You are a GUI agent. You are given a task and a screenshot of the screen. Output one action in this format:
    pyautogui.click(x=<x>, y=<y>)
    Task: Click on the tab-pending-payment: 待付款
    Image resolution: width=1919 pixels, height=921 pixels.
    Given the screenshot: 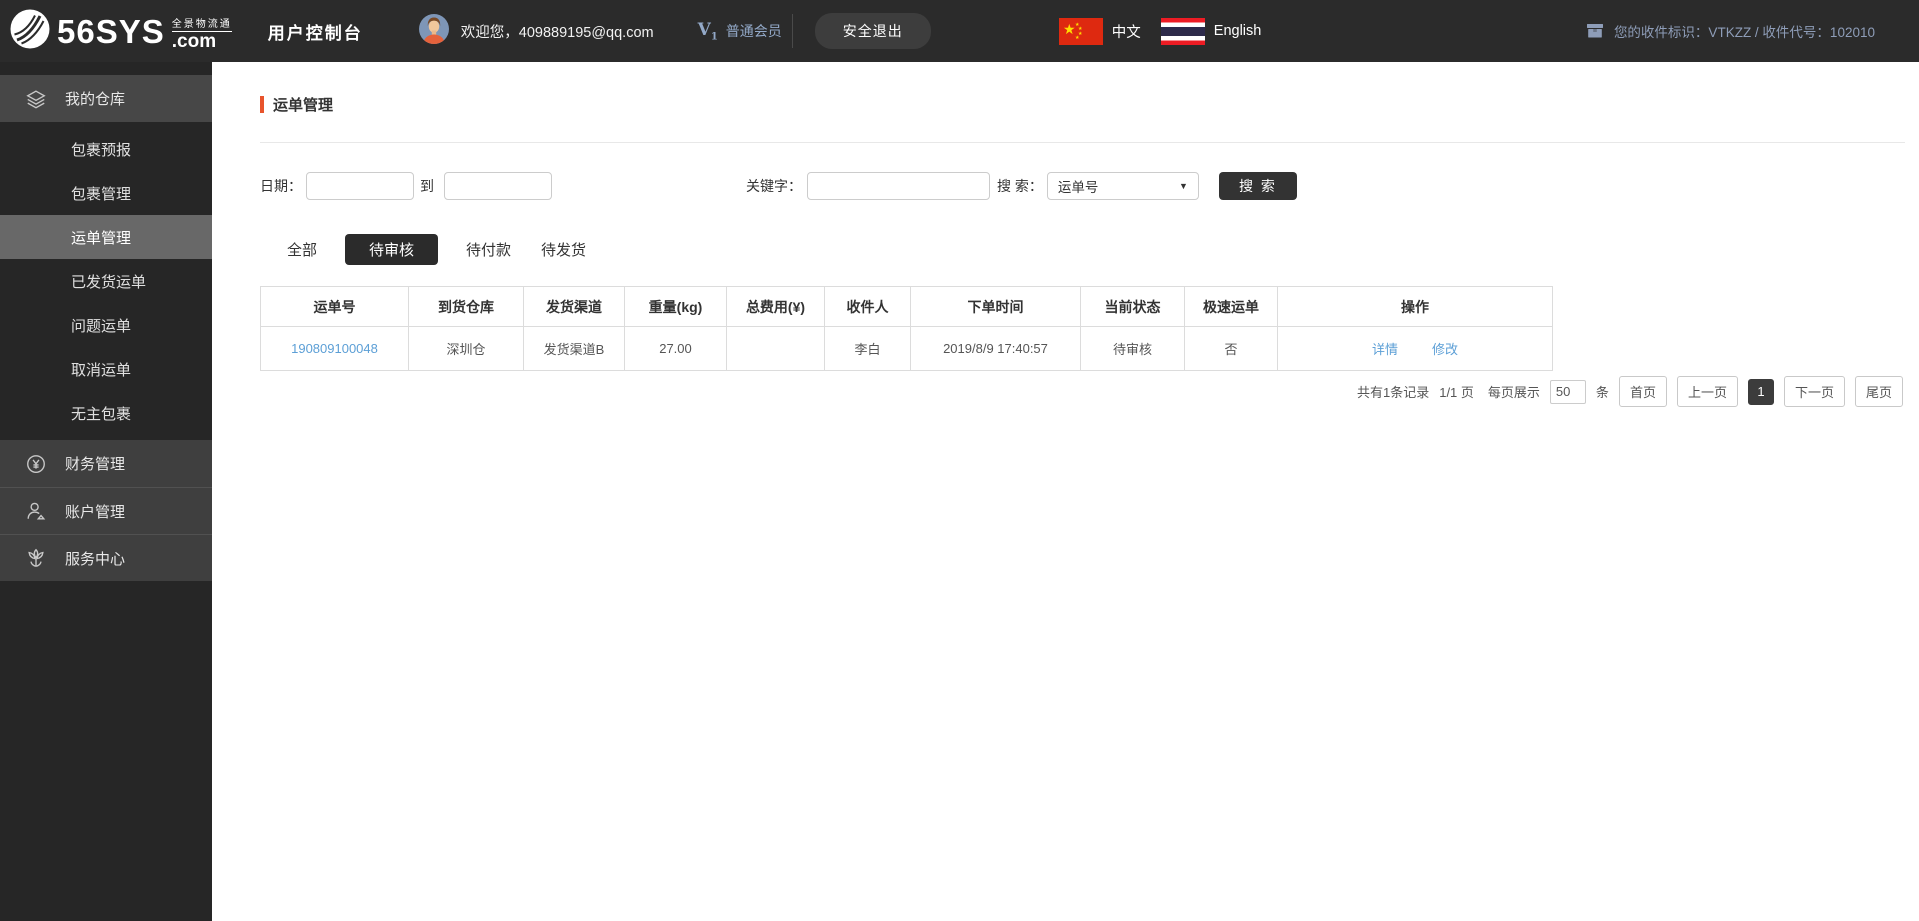 What is the action you would take?
    pyautogui.click(x=488, y=249)
    